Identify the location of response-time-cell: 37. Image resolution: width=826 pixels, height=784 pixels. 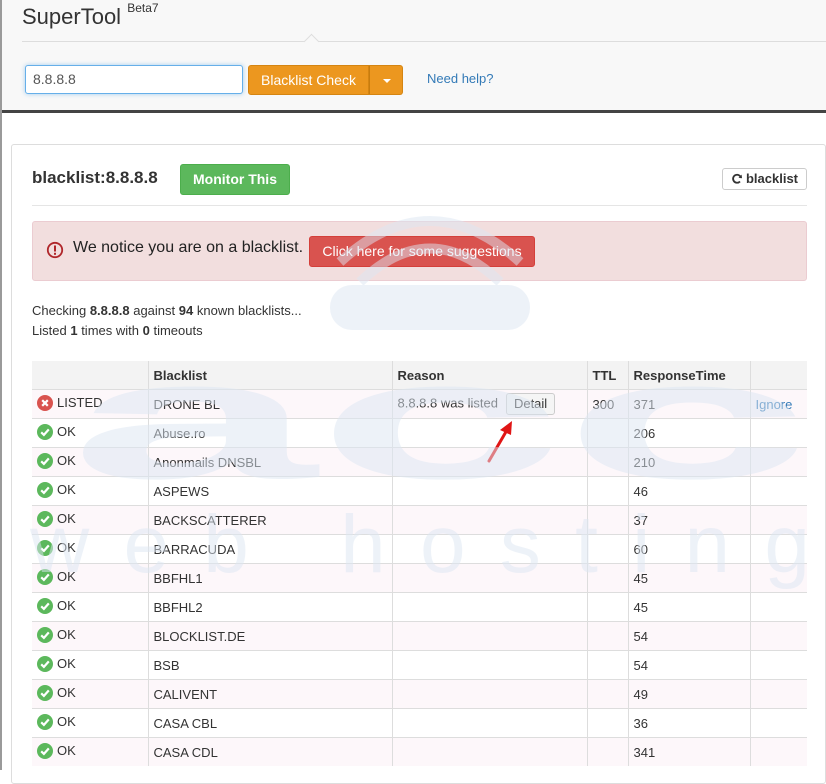
(689, 520).